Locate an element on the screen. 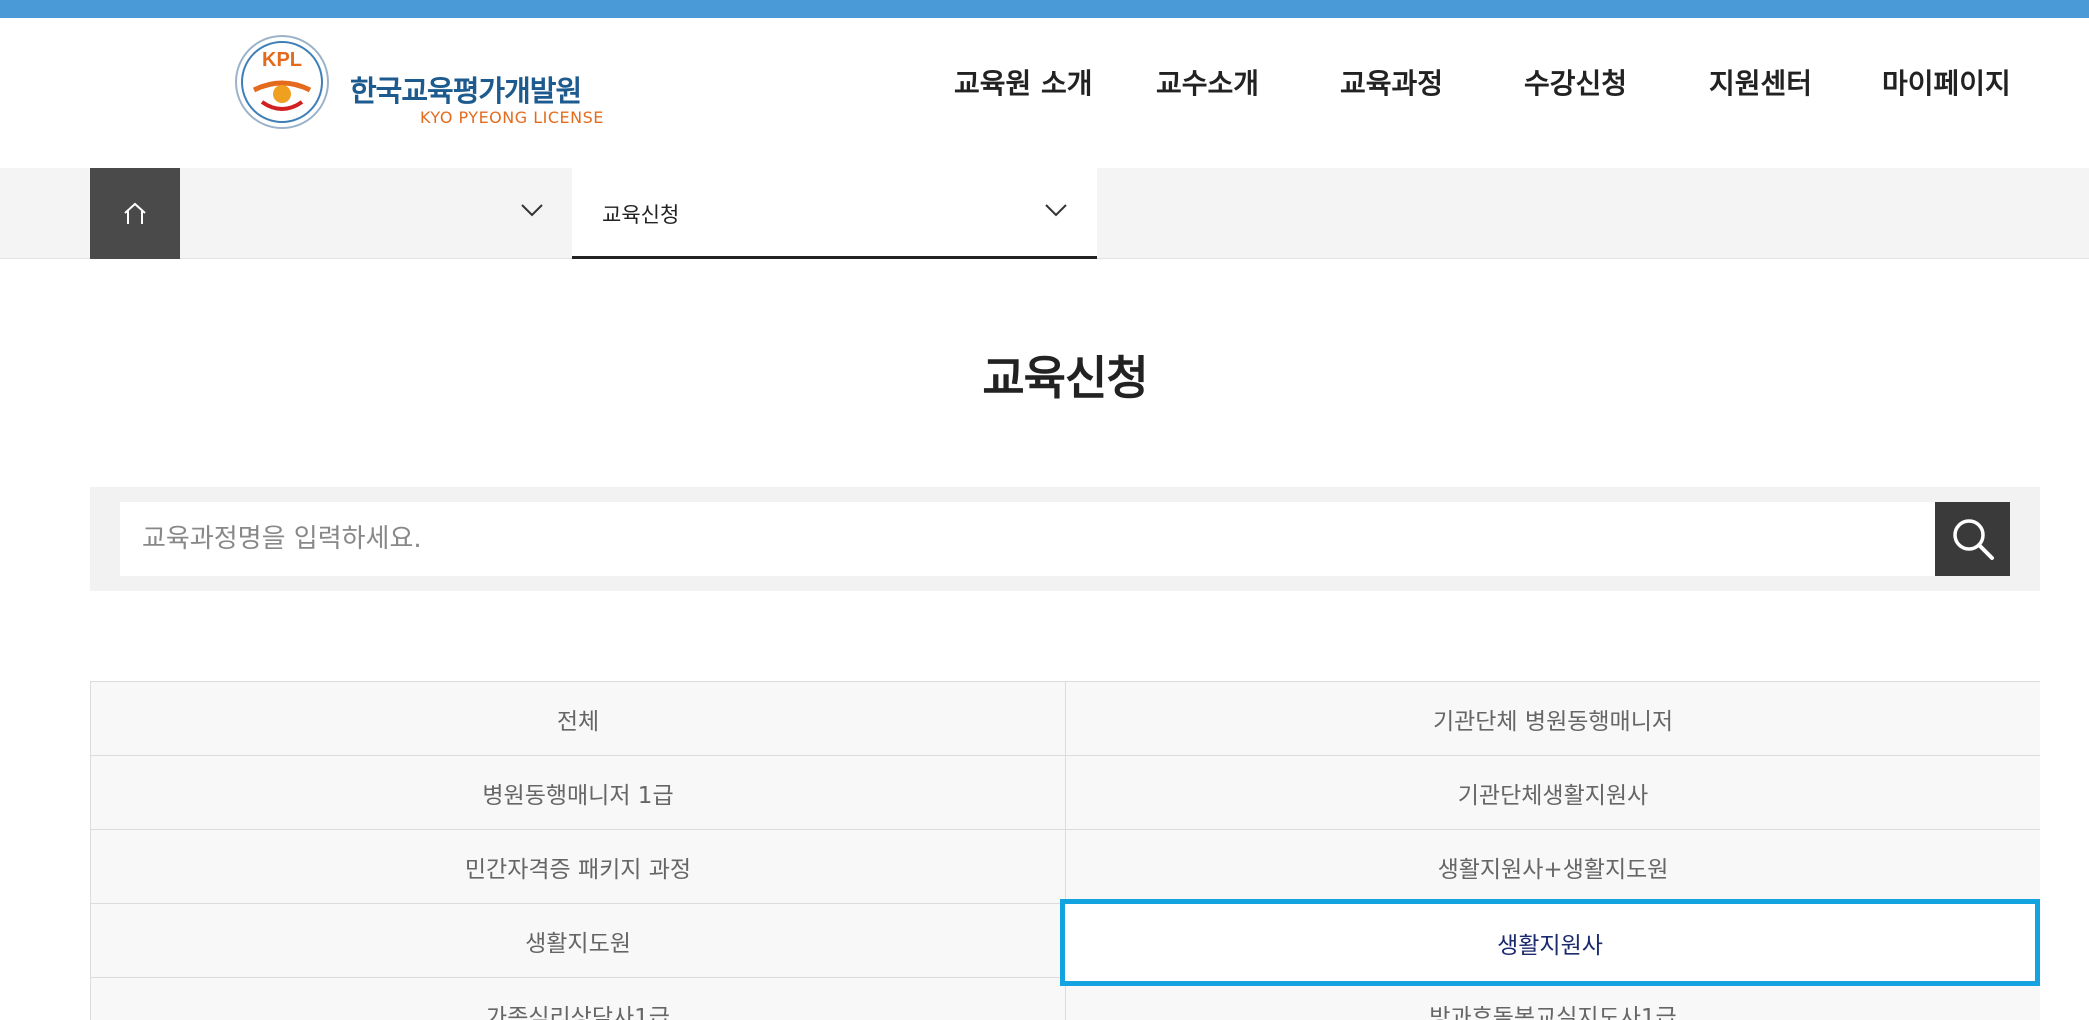 The width and height of the screenshot is (2089, 1020). home-button is located at coordinates (135, 213).